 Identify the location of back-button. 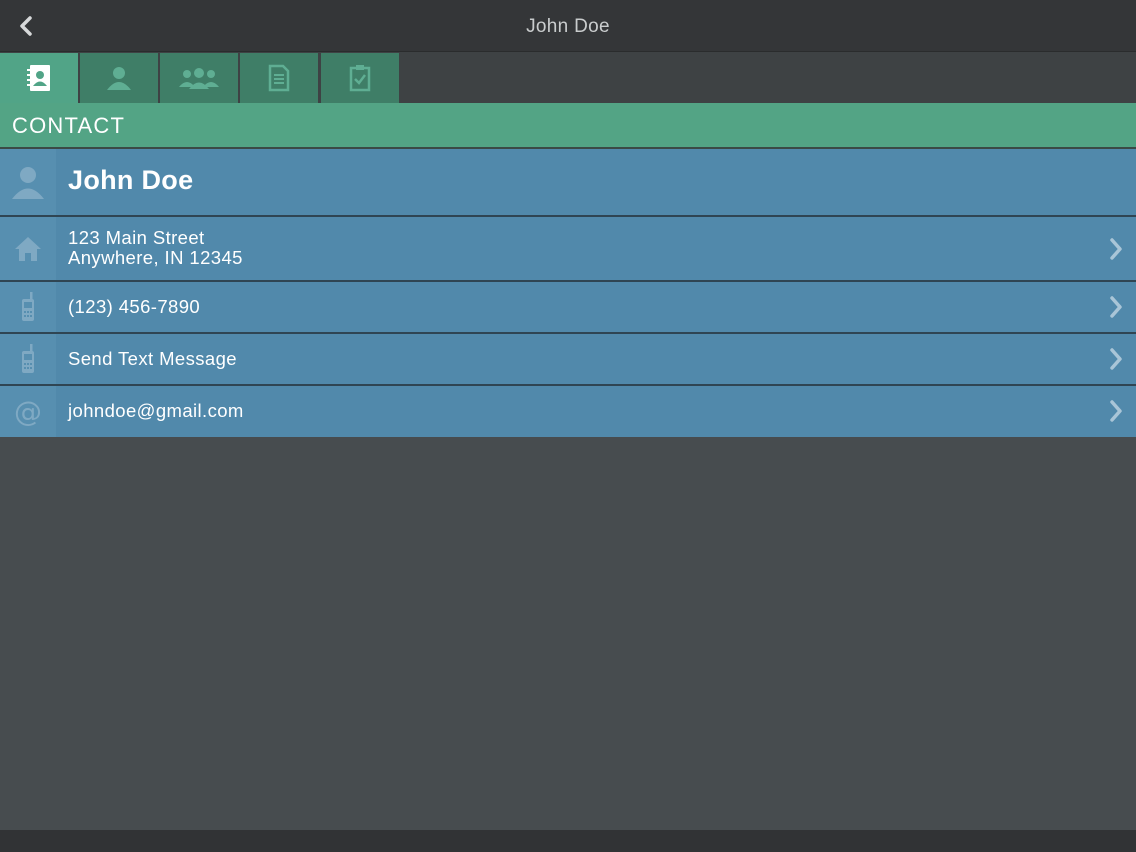
(26, 26).